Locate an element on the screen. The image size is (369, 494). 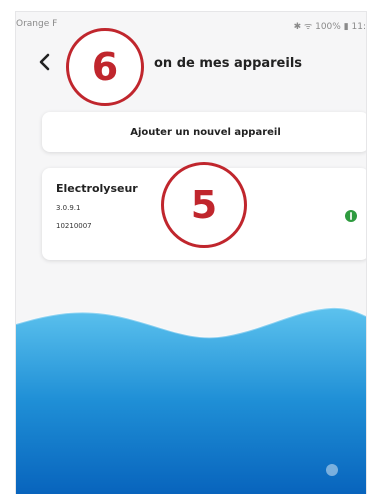
chevron-left-icon is located at coordinates (44, 62).